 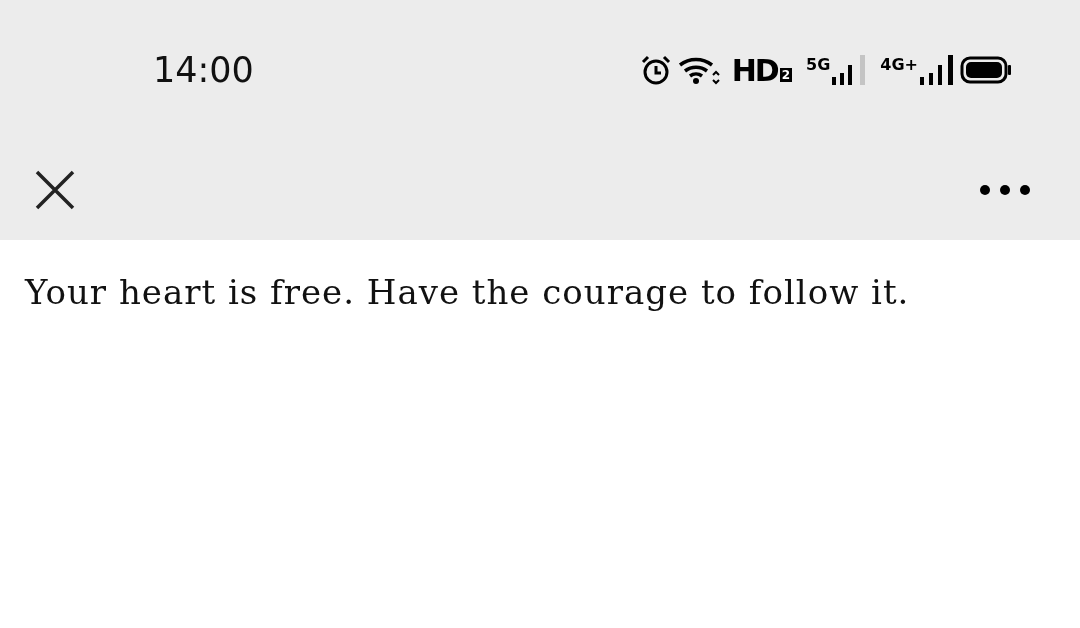 I want to click on message-text: Your heart is free. Have the courage to follow it., so click(x=467, y=292).